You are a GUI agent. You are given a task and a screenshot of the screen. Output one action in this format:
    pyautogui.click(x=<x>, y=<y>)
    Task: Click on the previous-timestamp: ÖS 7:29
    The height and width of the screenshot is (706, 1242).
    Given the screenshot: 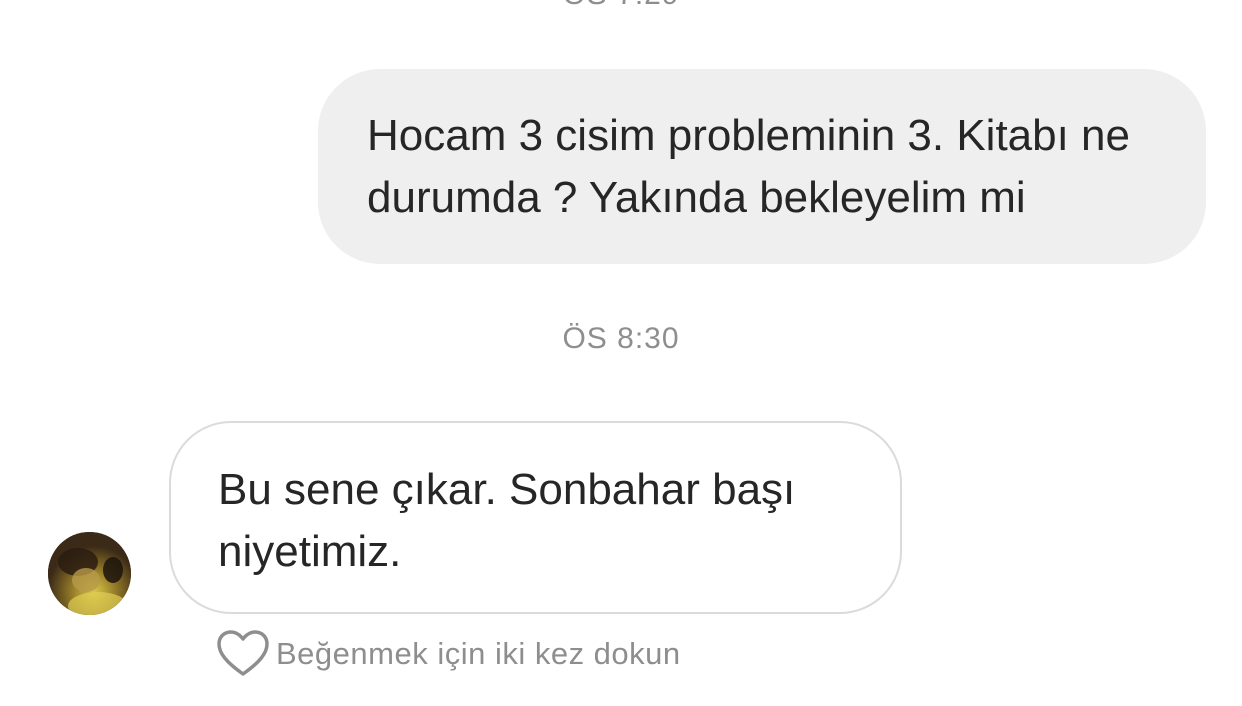 What is the action you would take?
    pyautogui.click(x=621, y=6)
    